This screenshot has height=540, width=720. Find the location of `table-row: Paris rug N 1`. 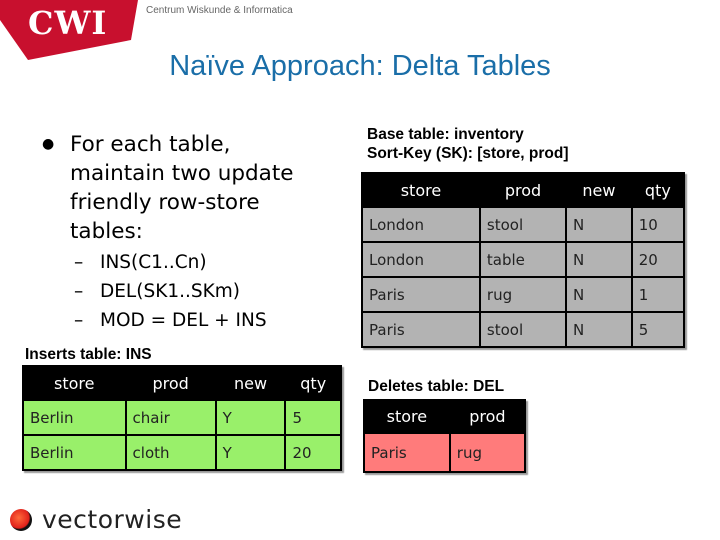

table-row: Paris rug N 1 is located at coordinates (523, 294).